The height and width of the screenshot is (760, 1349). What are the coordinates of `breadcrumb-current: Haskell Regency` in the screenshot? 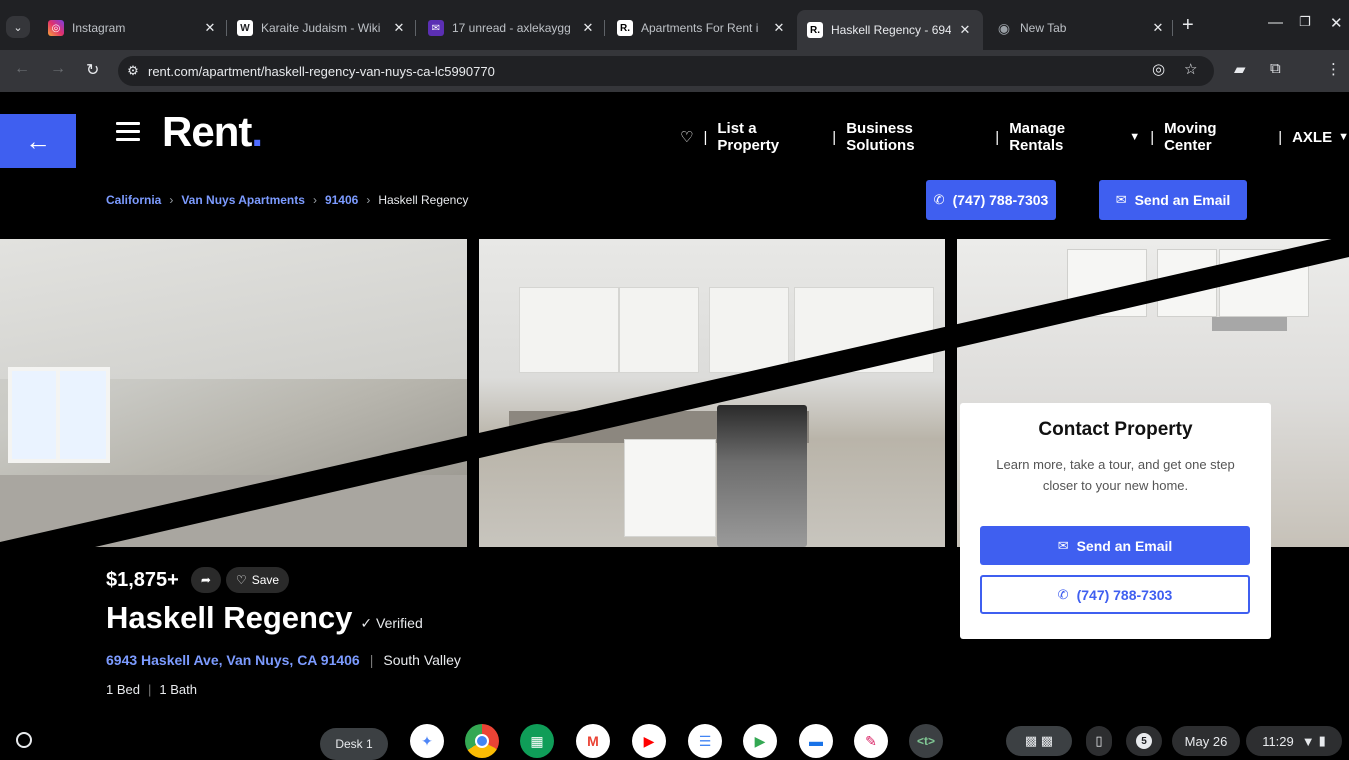 It's located at (423, 200).